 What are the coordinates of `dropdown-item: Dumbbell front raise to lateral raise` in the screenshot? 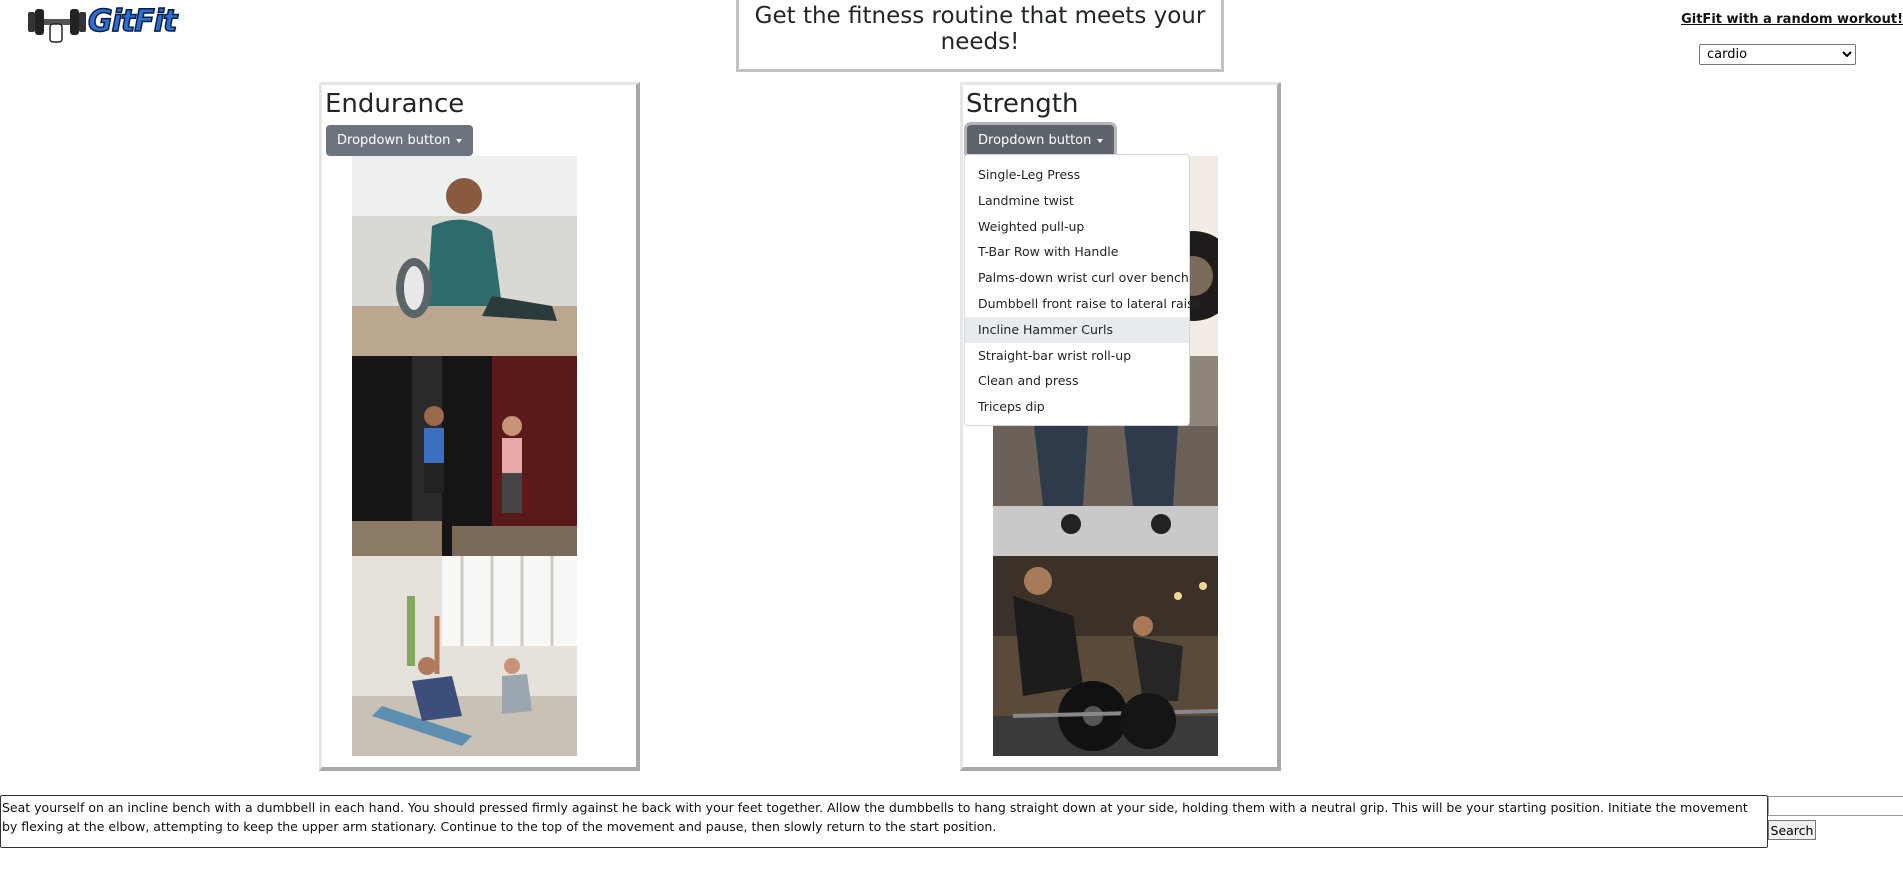 It's located at (1083, 304).